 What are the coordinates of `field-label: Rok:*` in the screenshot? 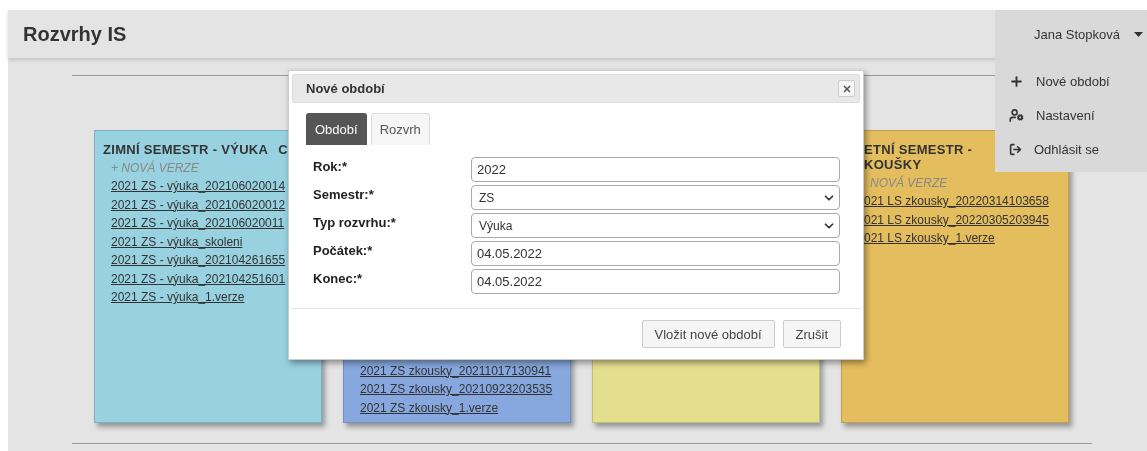 It's located at (330, 166).